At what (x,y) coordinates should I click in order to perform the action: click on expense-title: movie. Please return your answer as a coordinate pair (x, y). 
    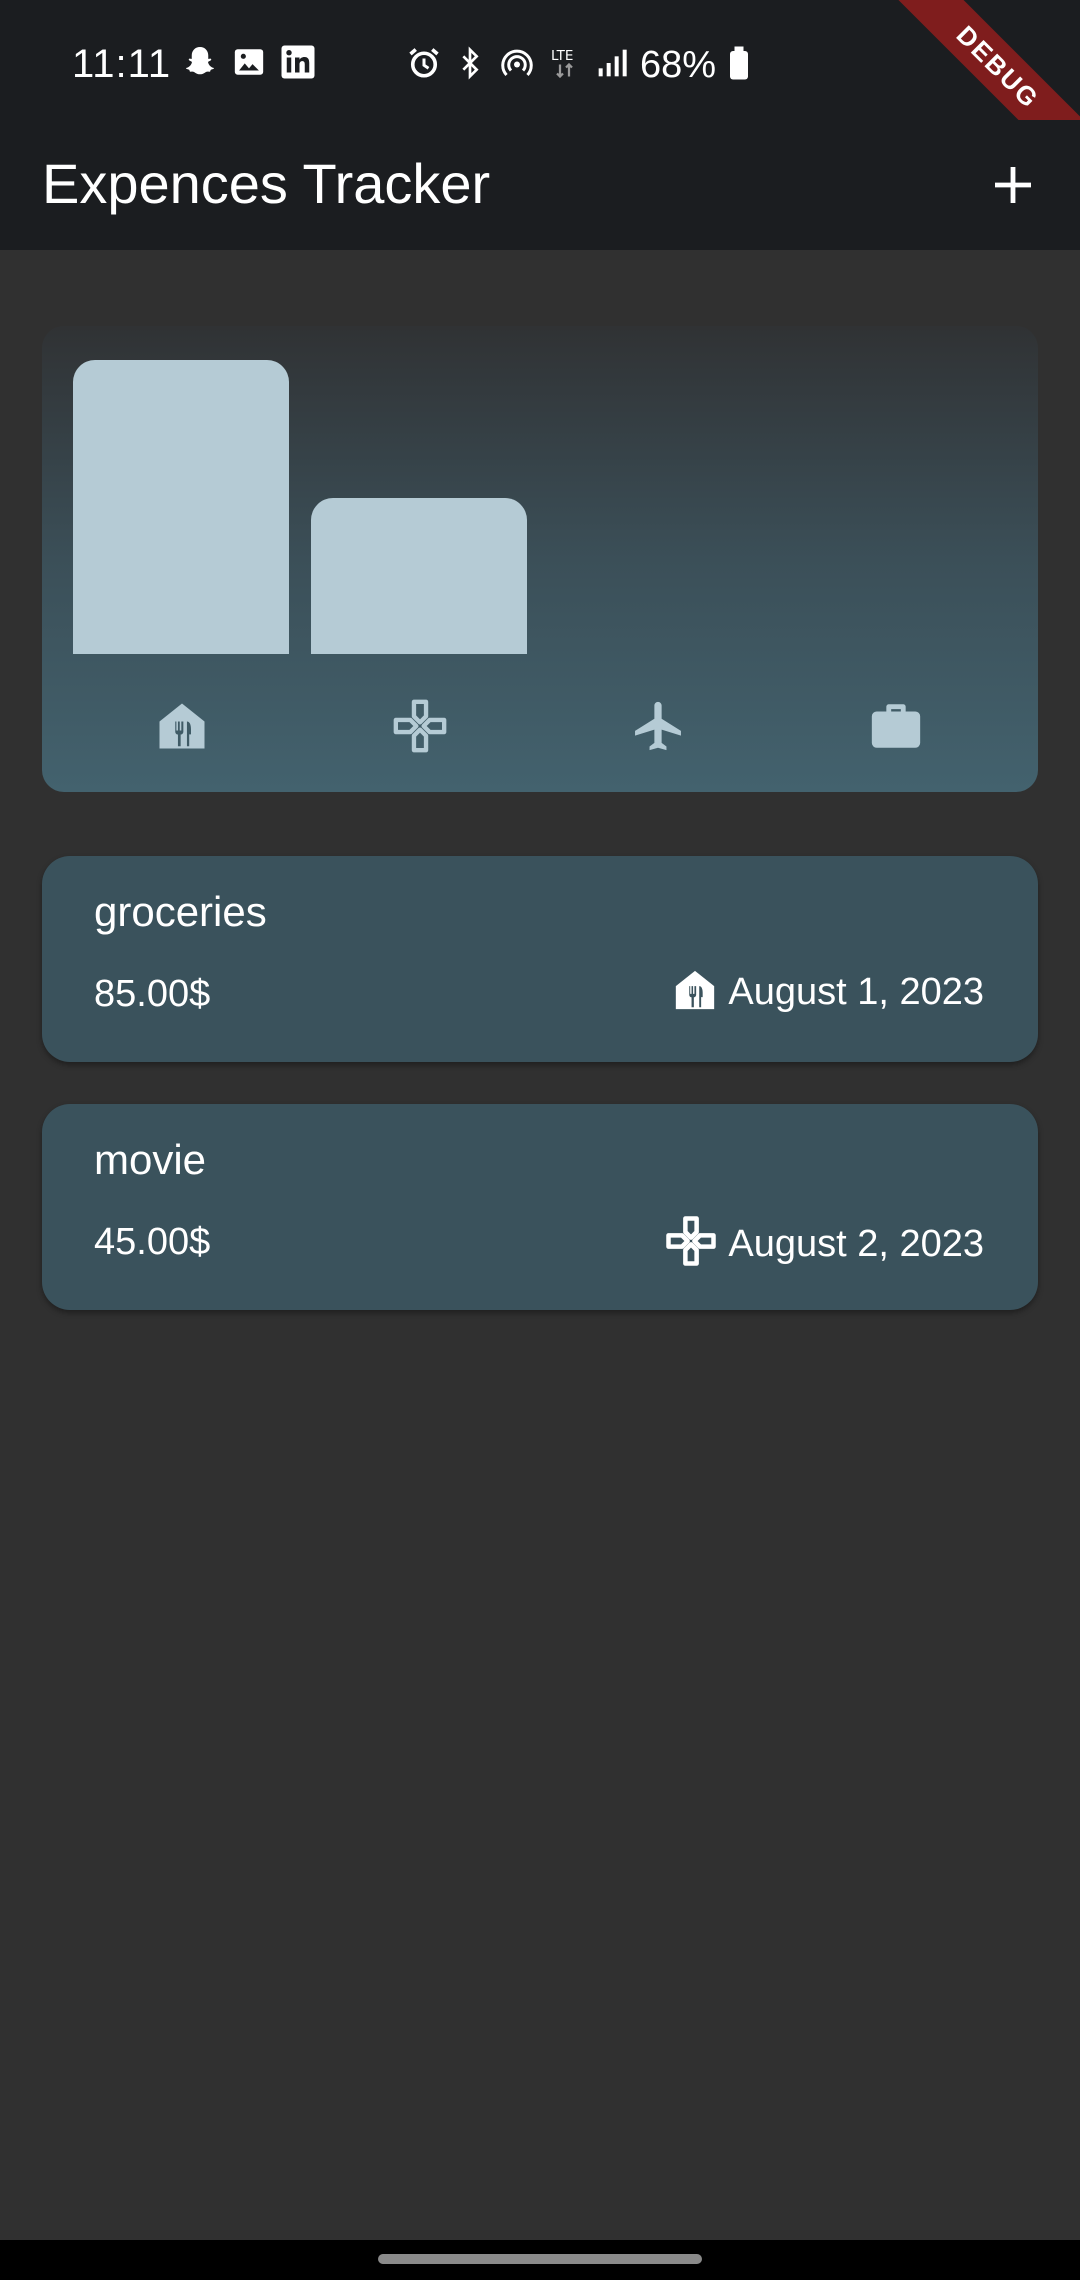
    Looking at the image, I should click on (150, 1159).